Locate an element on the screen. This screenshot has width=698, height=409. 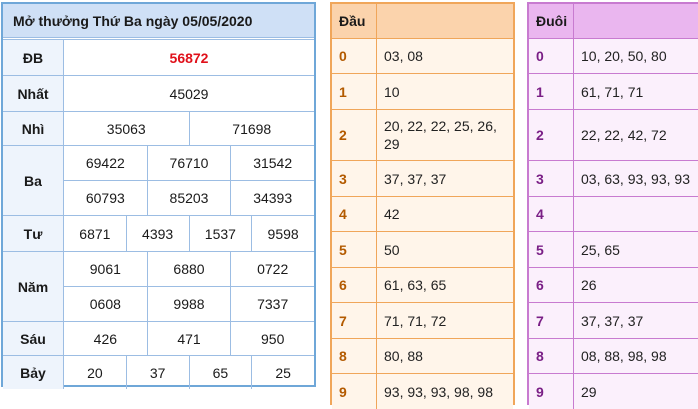
dau-numbers: 20, 22, 22, 25, 26, 29 is located at coordinates (440, 135).